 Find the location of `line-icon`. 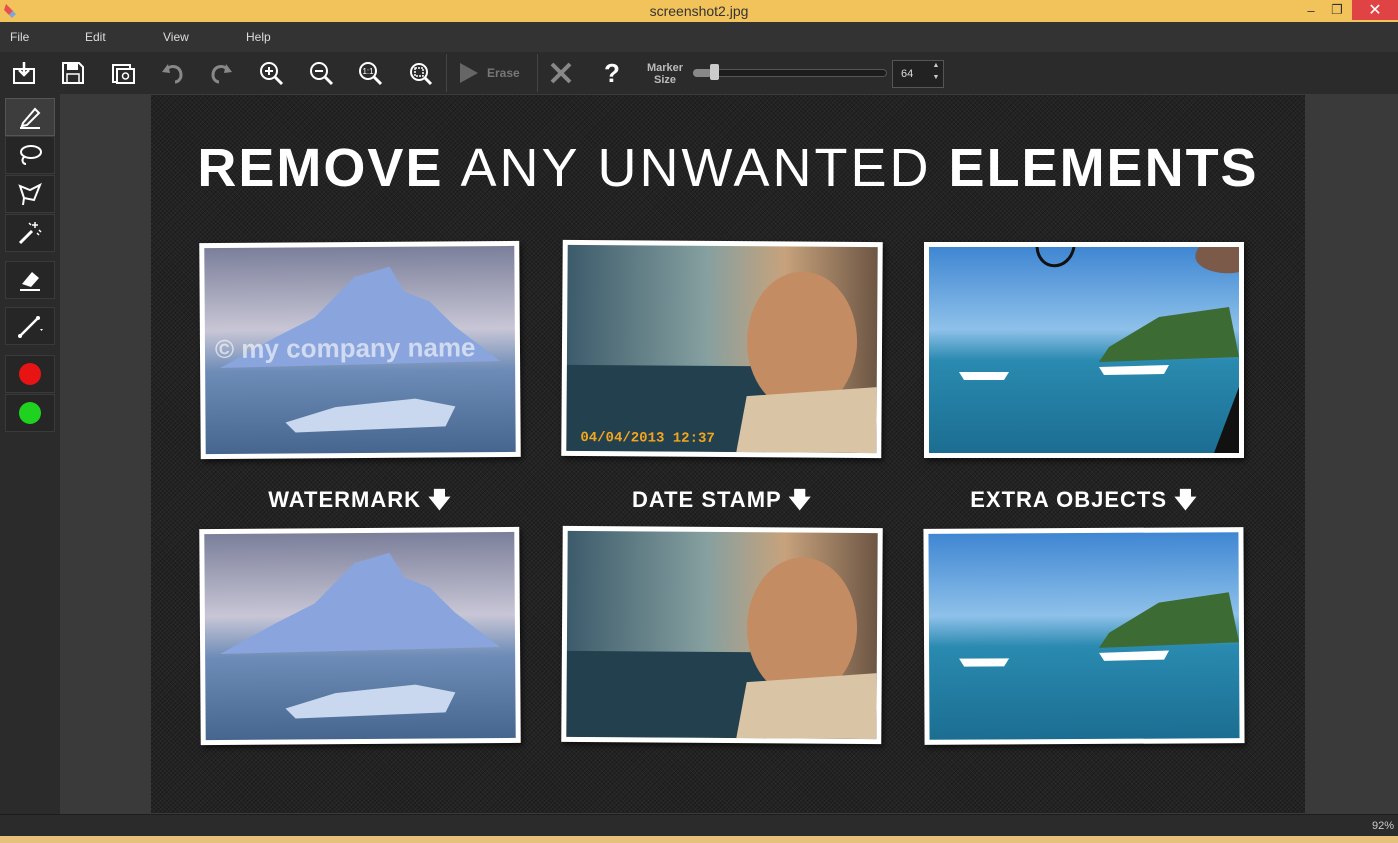

line-icon is located at coordinates (30, 327).